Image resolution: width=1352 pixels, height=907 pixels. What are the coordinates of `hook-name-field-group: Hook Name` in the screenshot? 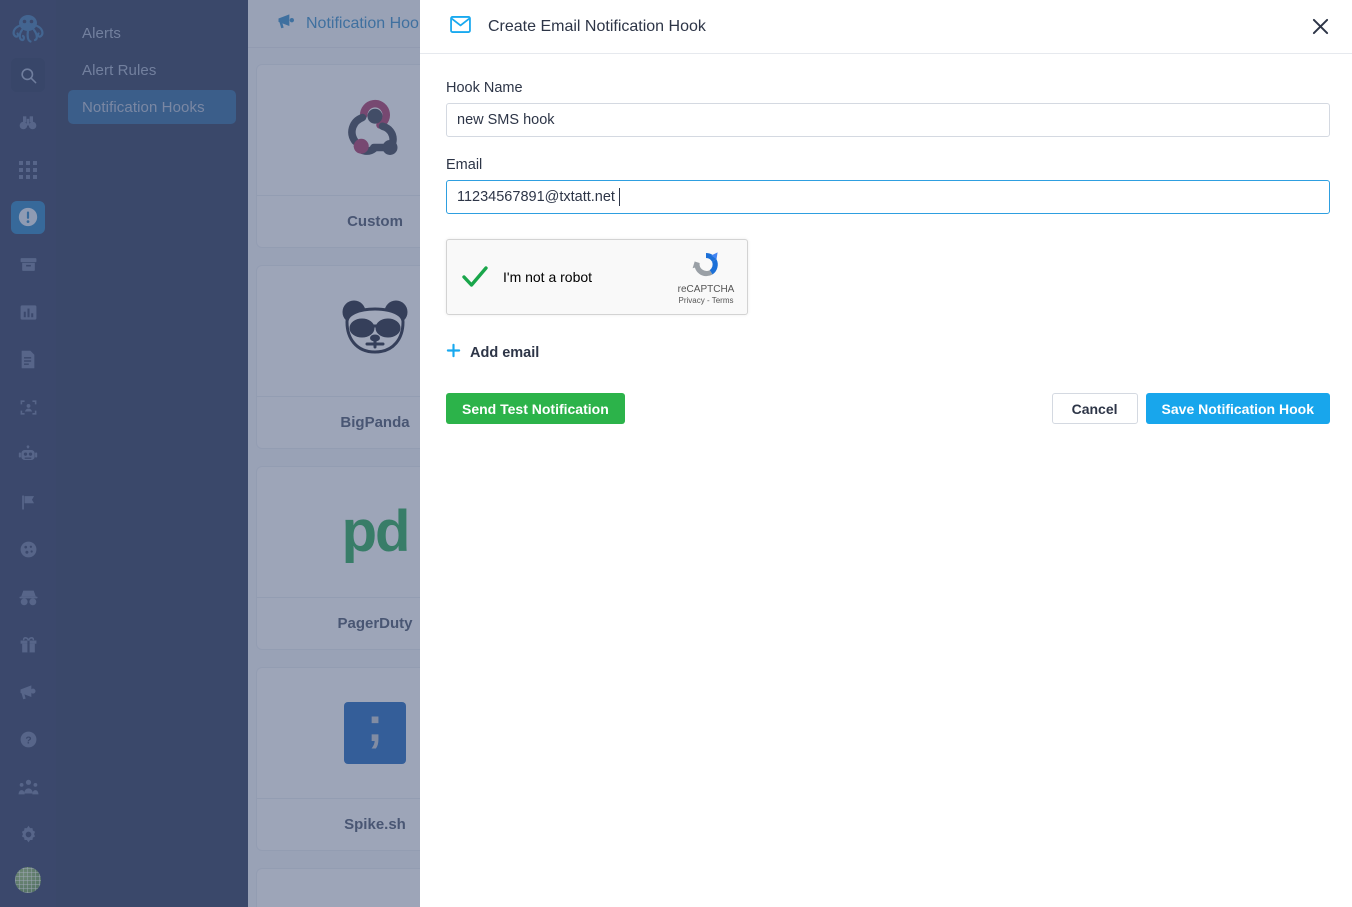 It's located at (888, 108).